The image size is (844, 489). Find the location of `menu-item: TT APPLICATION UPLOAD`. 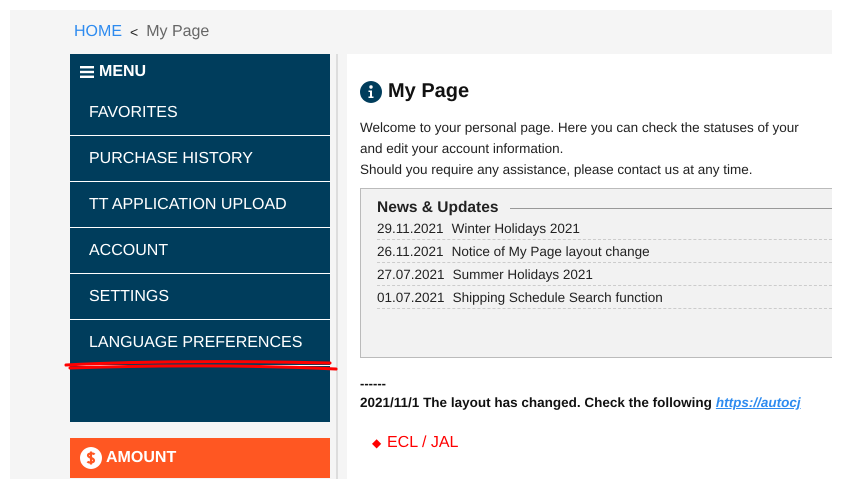

menu-item: TT APPLICATION UPLOAD is located at coordinates (200, 205).